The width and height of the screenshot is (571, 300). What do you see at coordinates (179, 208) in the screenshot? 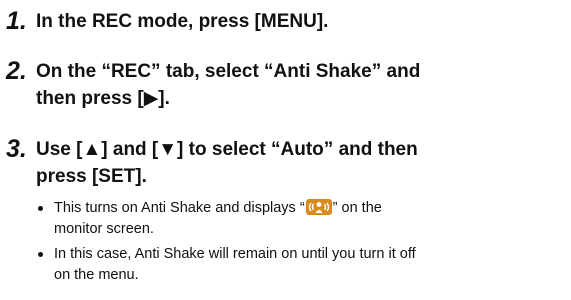
I see `note-text: This turns on Anti Shake and displays “` at bounding box center [179, 208].